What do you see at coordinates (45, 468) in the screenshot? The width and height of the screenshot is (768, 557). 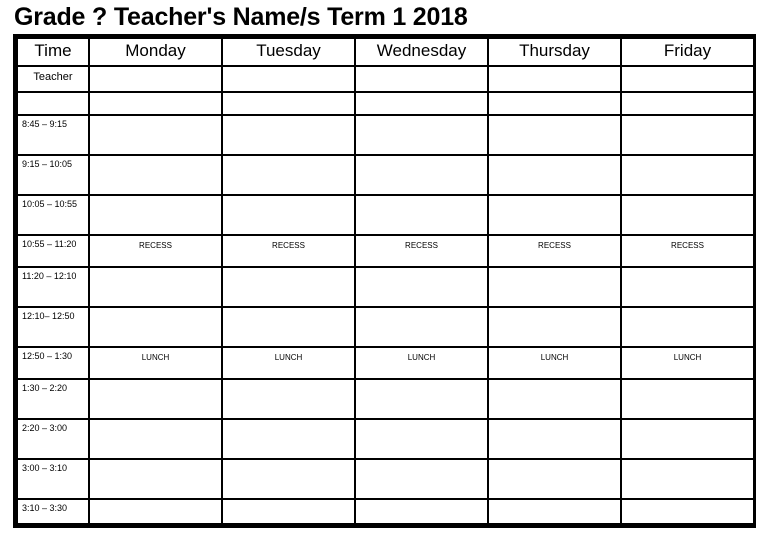 I see `time-slot-label: 3:00 – 3:10` at bounding box center [45, 468].